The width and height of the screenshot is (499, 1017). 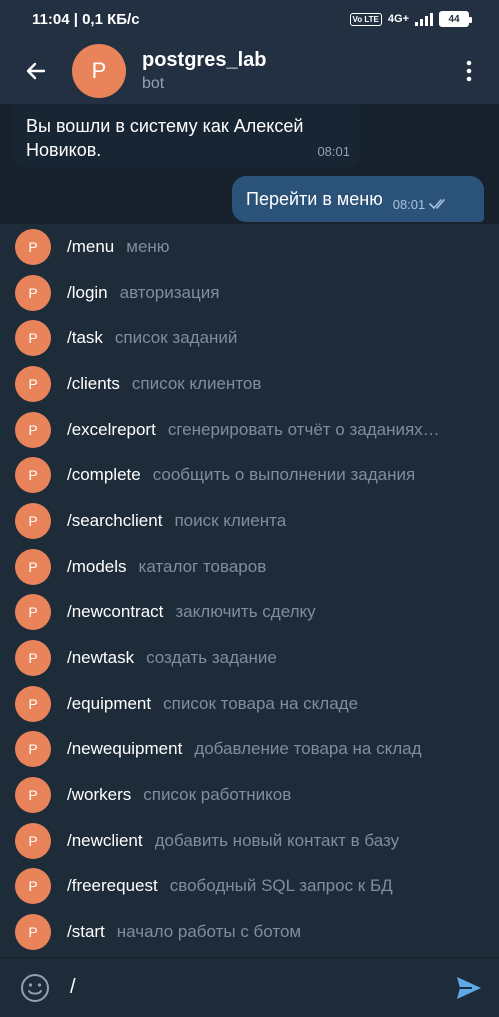 What do you see at coordinates (109, 703) in the screenshot?
I see `command-name: /equipment` at bounding box center [109, 703].